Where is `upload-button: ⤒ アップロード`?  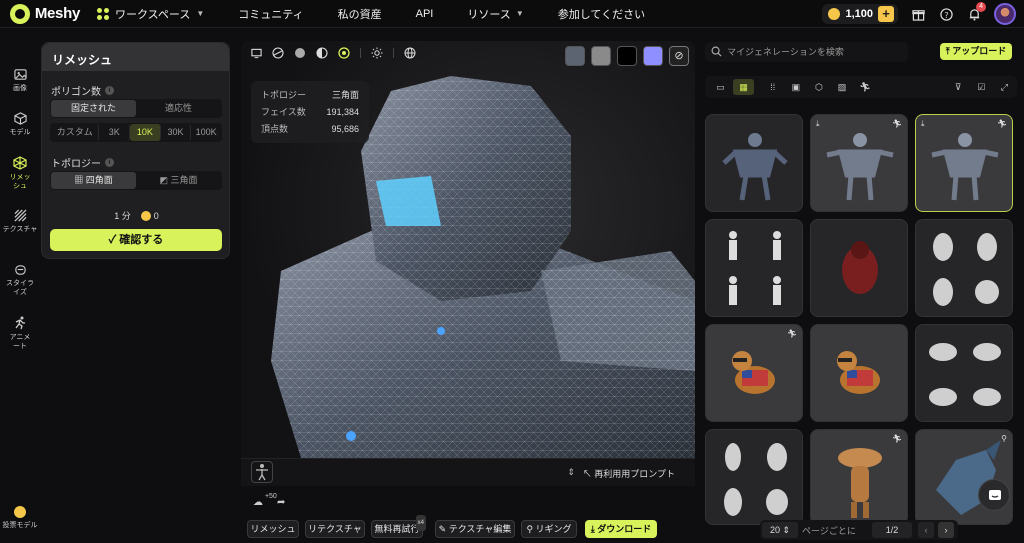
upload-button: ⤒ アップロード is located at coordinates (976, 51).